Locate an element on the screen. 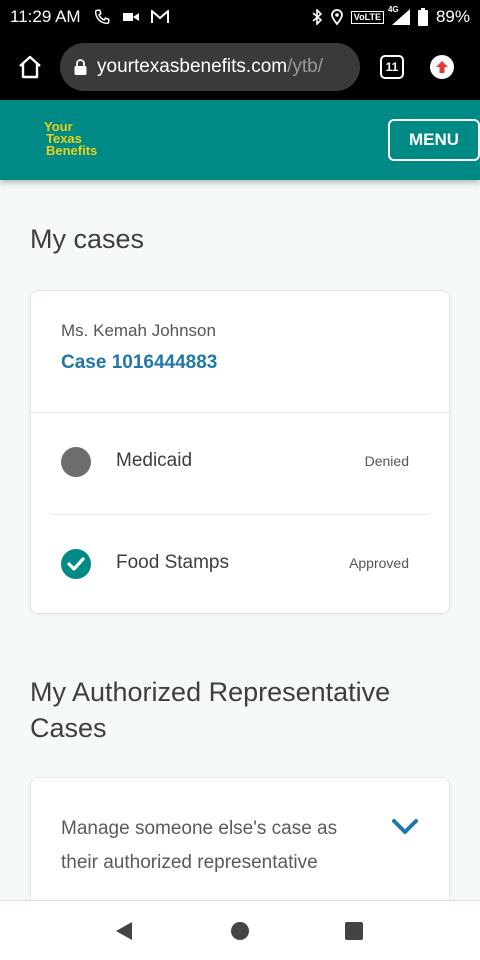  home-icon is located at coordinates (30, 67).